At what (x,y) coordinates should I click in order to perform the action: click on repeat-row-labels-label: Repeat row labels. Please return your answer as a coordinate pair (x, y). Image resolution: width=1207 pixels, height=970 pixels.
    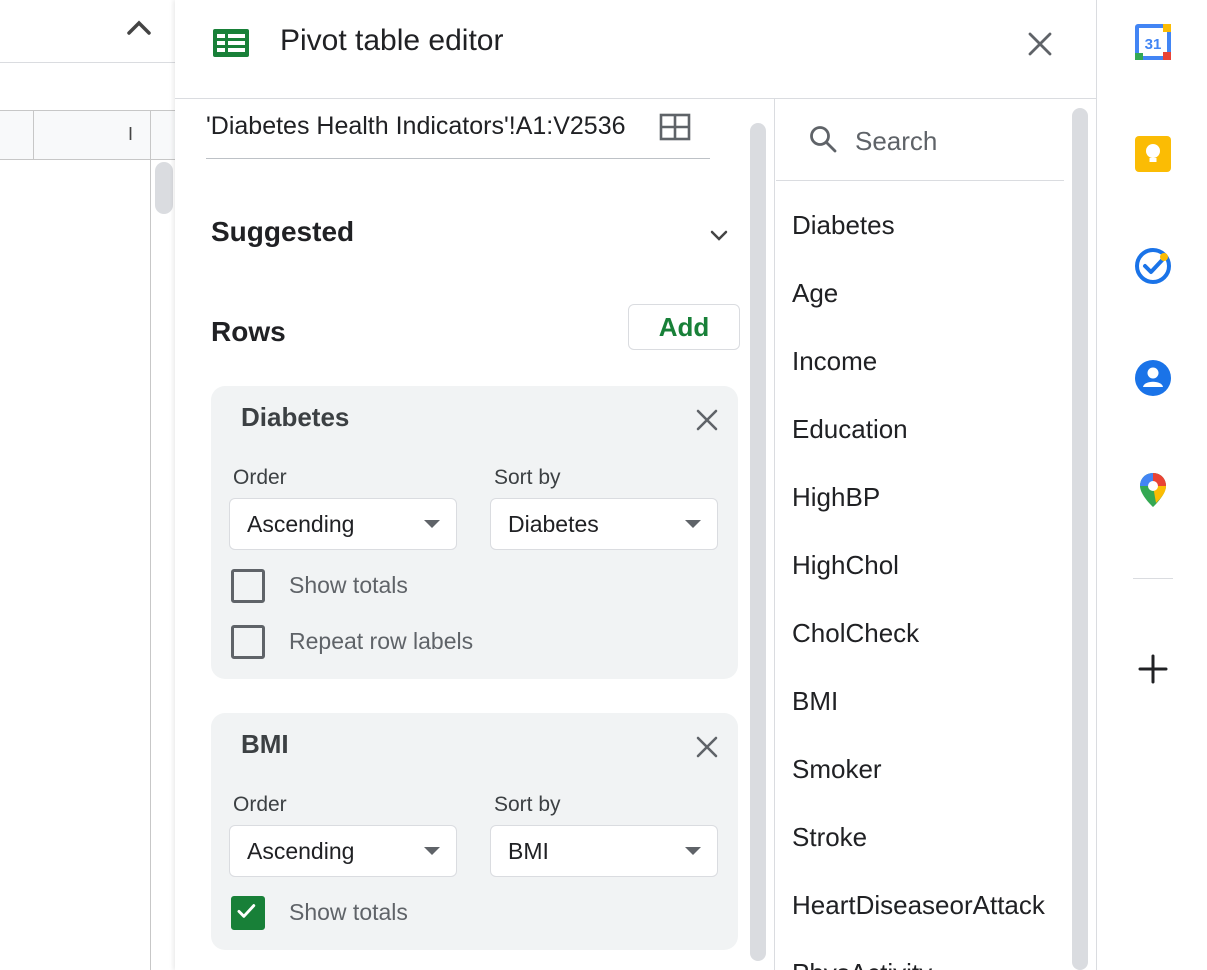
    Looking at the image, I should click on (381, 641).